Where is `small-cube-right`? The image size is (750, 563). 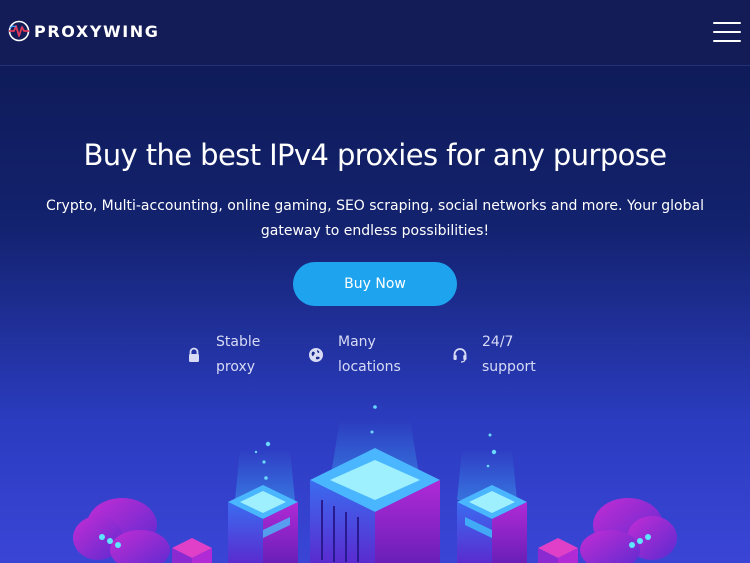
small-cube-right is located at coordinates (558, 550).